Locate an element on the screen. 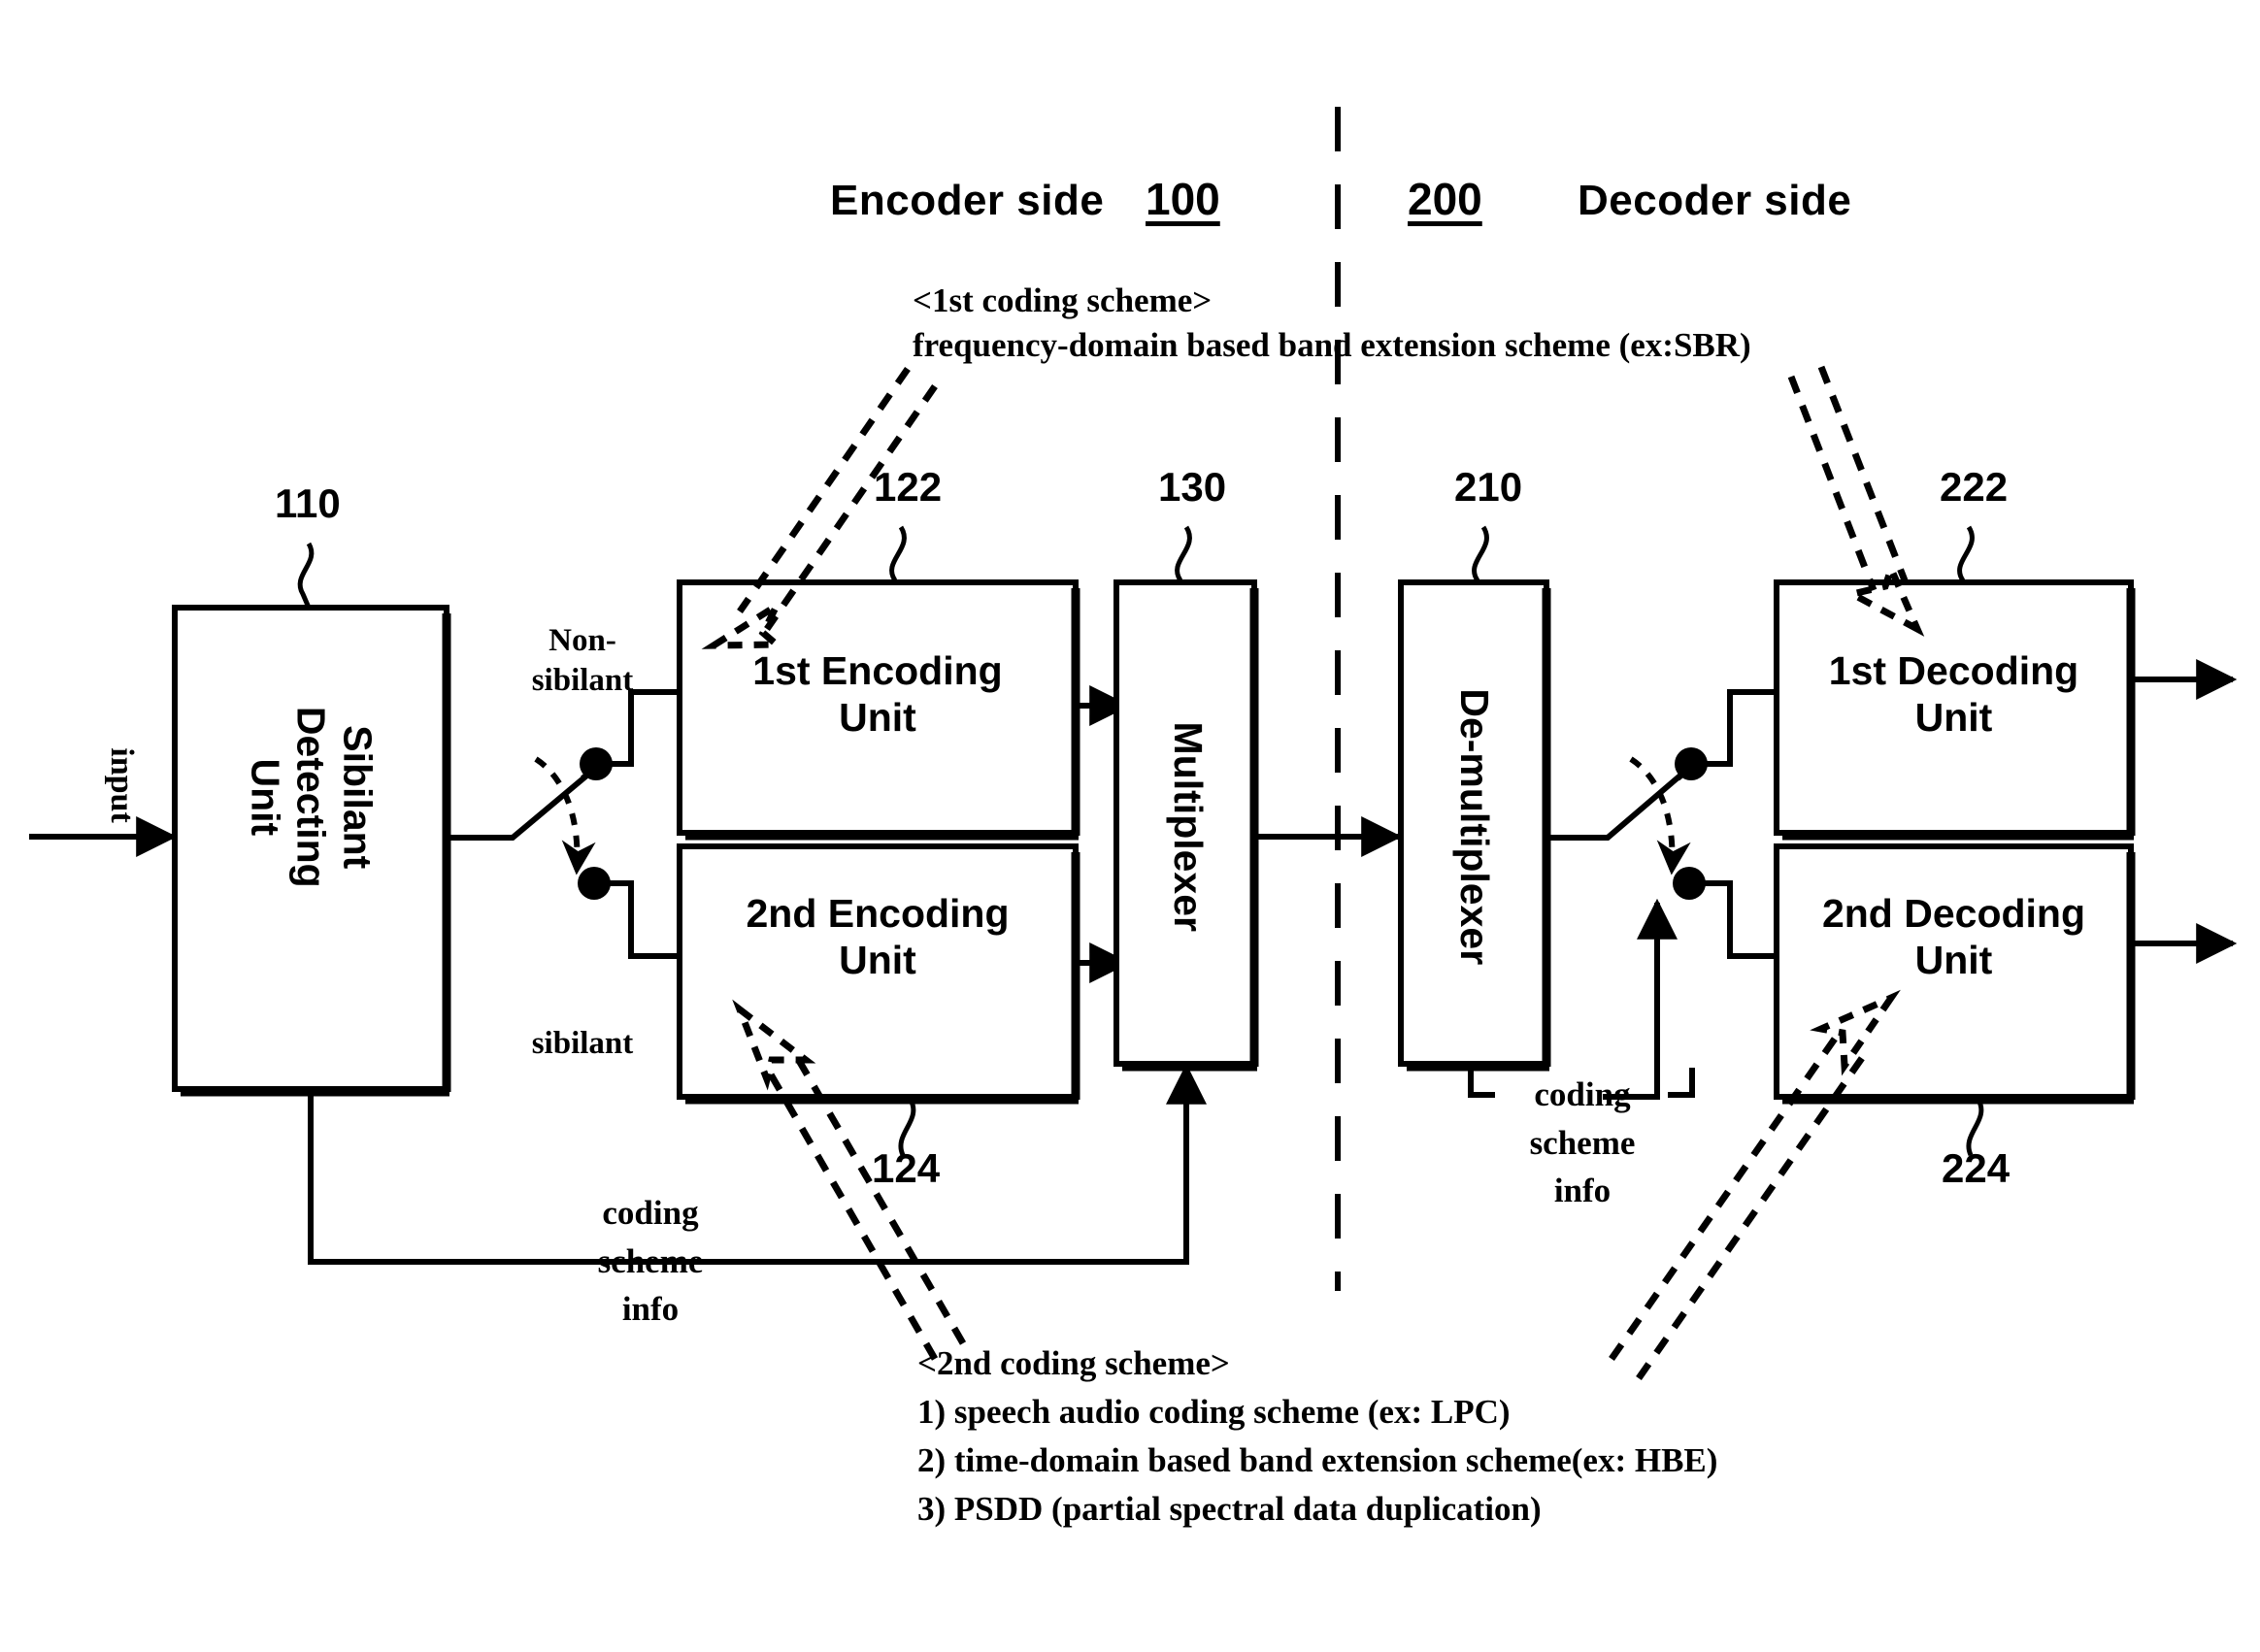 This screenshot has height=1652, width=2260. ref-number-122: 122 is located at coordinates (908, 487).